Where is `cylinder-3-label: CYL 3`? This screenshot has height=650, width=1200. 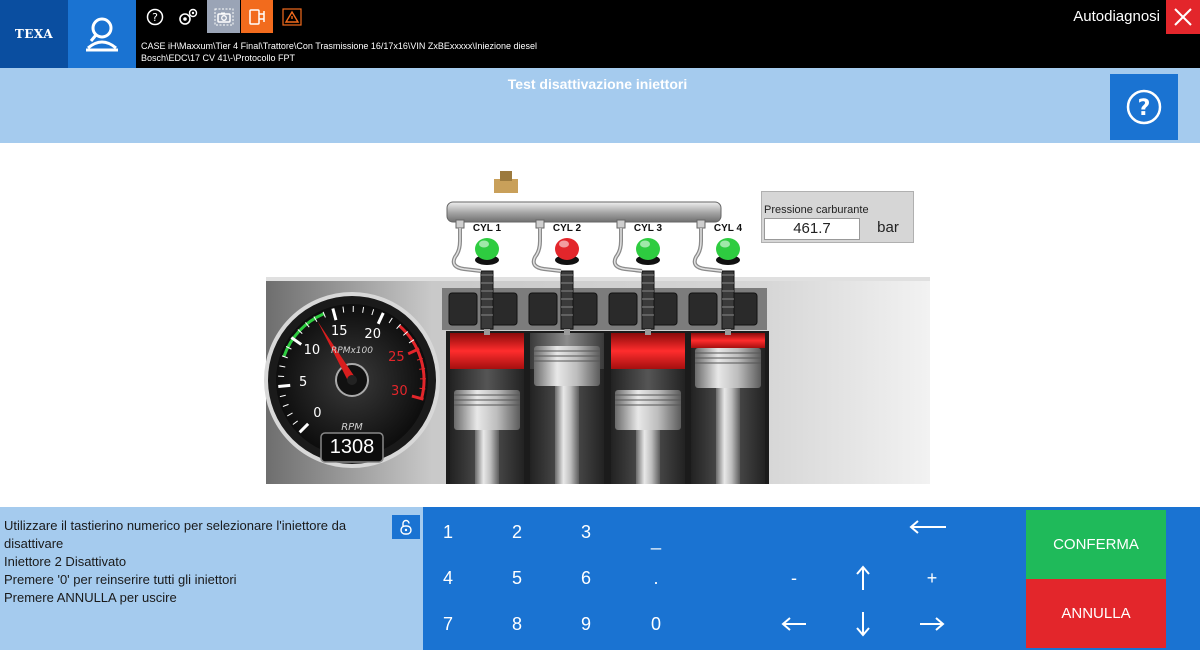
cylinder-3-label: CYL 3 is located at coordinates (648, 228).